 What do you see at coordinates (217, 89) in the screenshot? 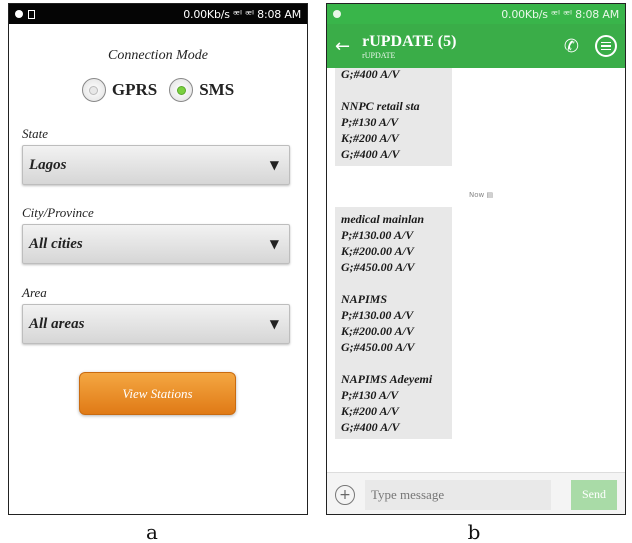
I see `radio-sms-label: SMS` at bounding box center [217, 89].